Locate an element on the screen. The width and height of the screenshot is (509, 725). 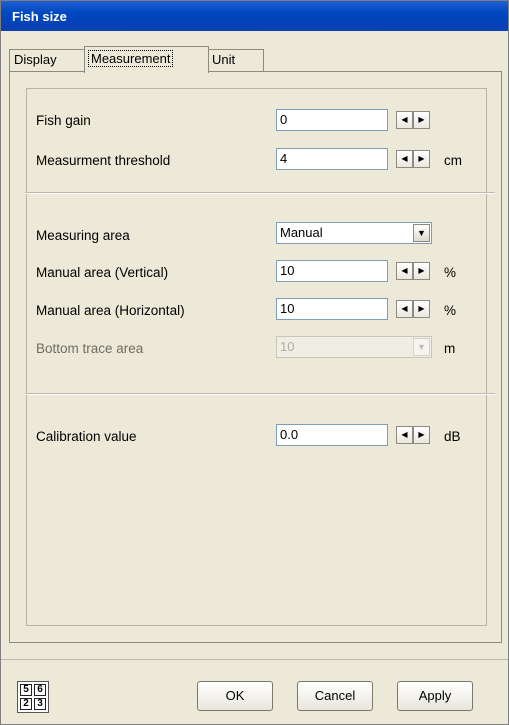
tab-measurement-label: Measurement is located at coordinates (130, 58).